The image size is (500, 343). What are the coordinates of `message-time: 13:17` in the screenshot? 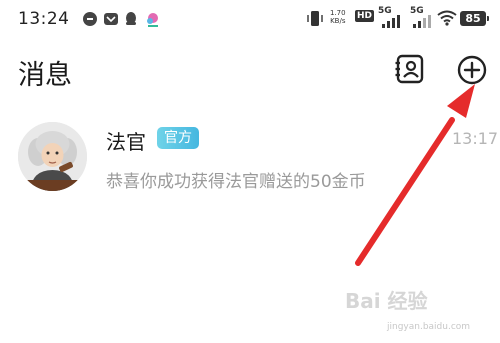 It's located at (475, 138).